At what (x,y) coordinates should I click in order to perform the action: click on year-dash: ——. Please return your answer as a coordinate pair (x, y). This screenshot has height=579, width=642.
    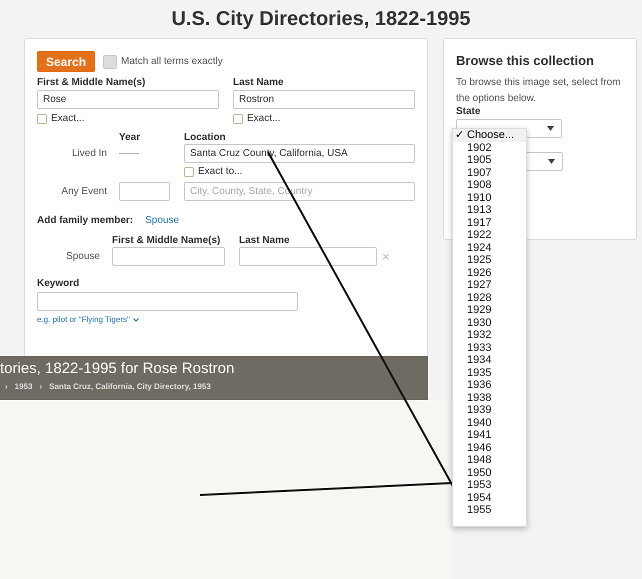
    Looking at the image, I should click on (129, 153).